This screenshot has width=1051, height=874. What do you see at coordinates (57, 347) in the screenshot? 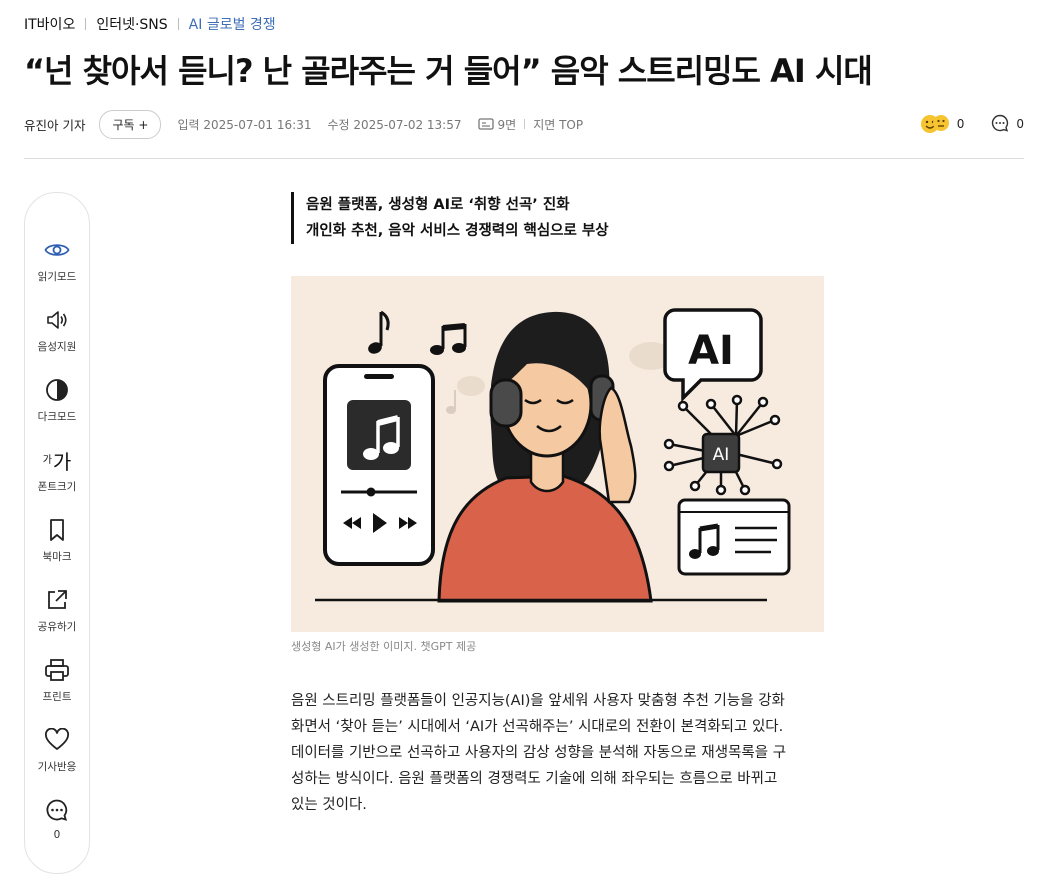
I see `tool-label: 음성지원` at bounding box center [57, 347].